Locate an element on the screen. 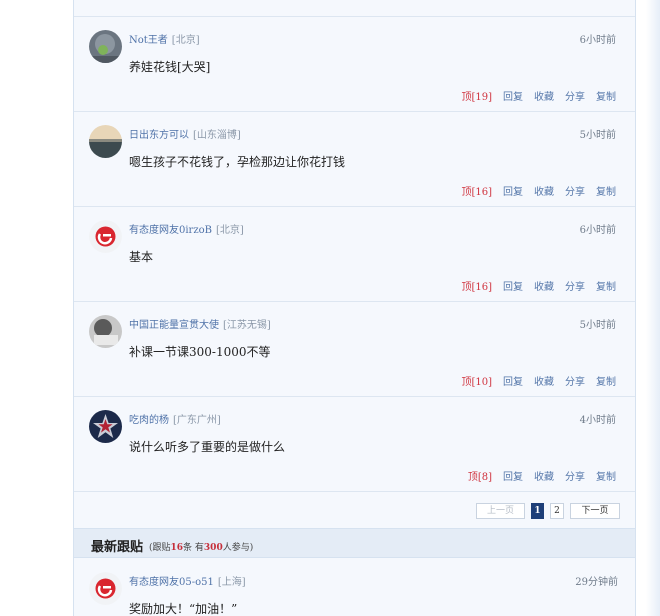  comment-actions: 顶[19] 回复 收藏 分享 复制 is located at coordinates (538, 95).